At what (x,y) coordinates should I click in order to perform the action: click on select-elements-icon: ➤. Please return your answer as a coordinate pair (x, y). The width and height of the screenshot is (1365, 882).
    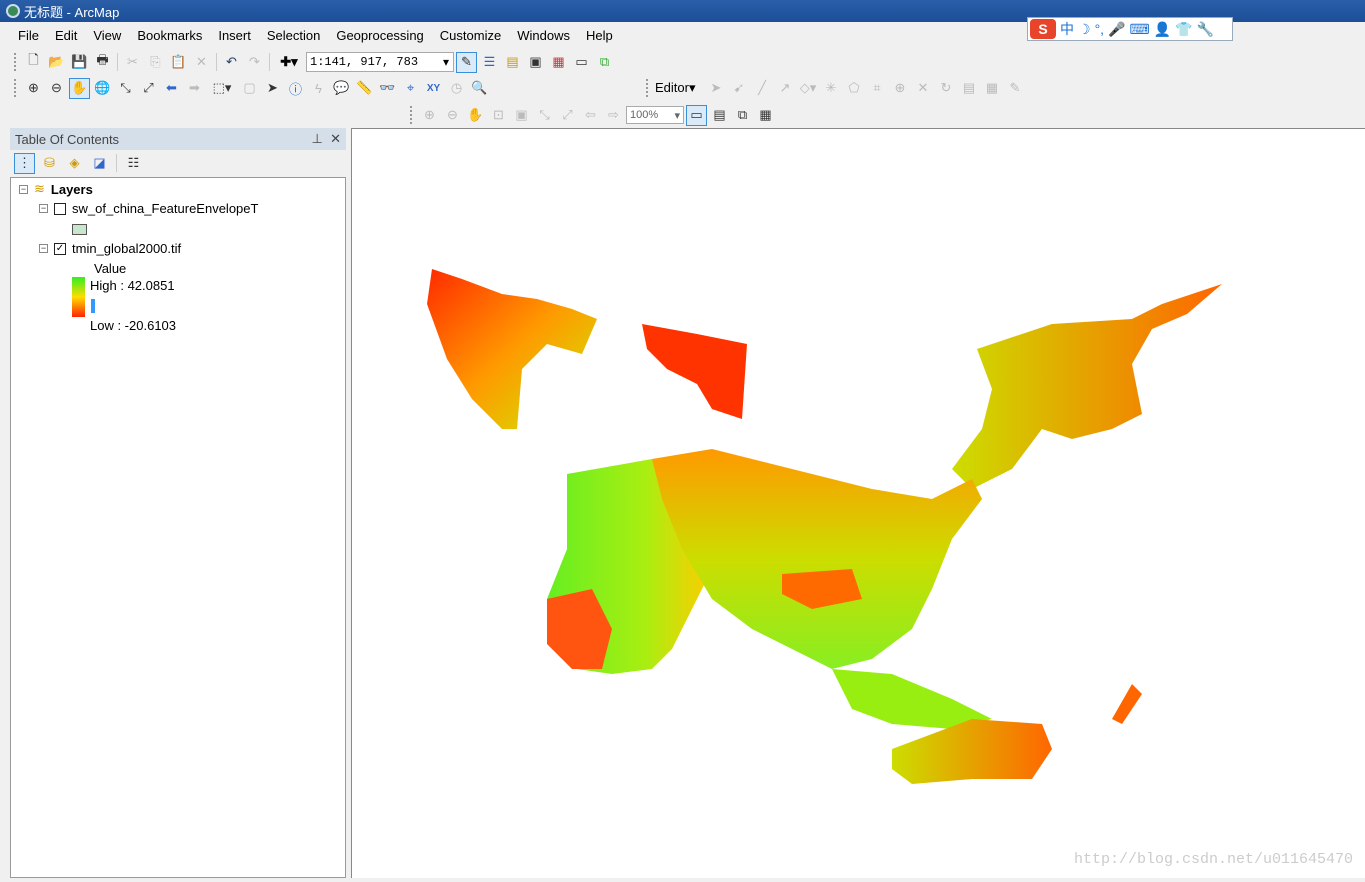
    Looking at the image, I should click on (272, 88).